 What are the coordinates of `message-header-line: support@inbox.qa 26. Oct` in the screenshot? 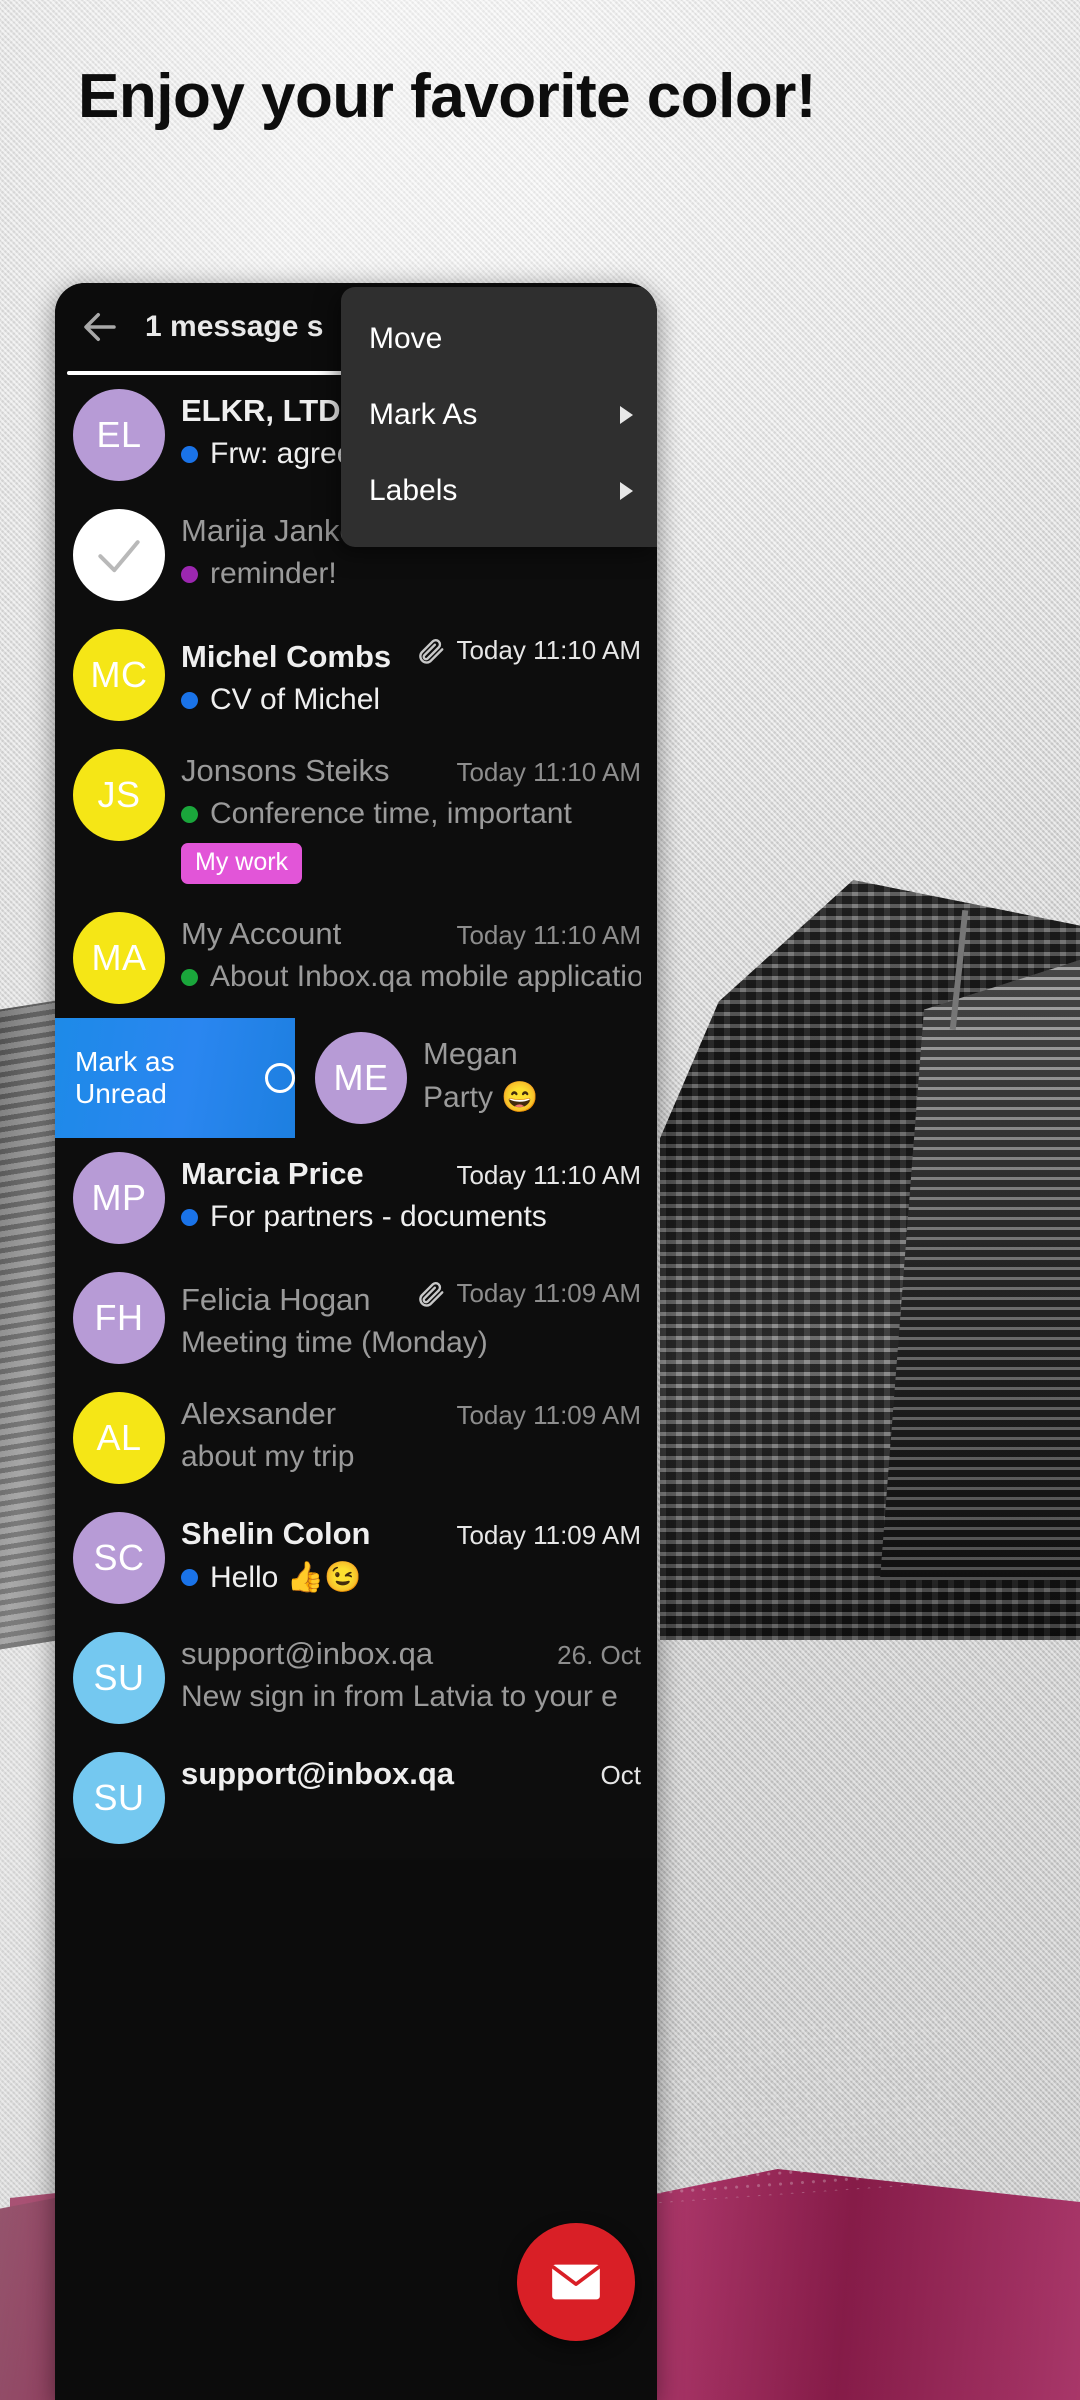 It's located at (411, 1654).